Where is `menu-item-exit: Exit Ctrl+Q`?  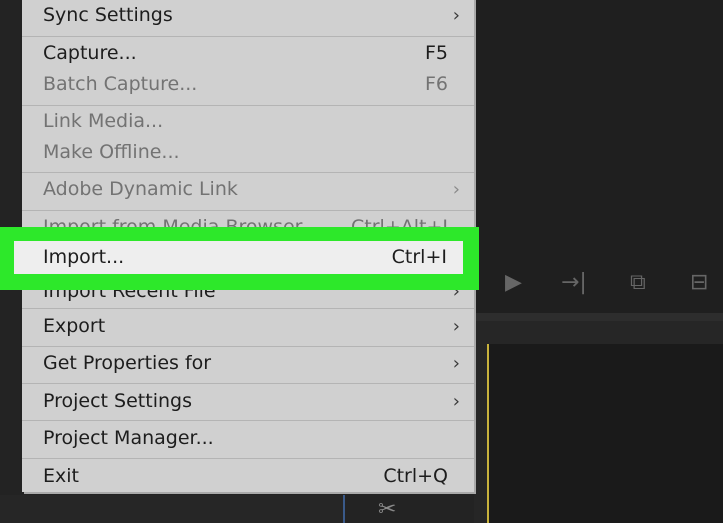 menu-item-exit: Exit Ctrl+Q is located at coordinates (248, 476).